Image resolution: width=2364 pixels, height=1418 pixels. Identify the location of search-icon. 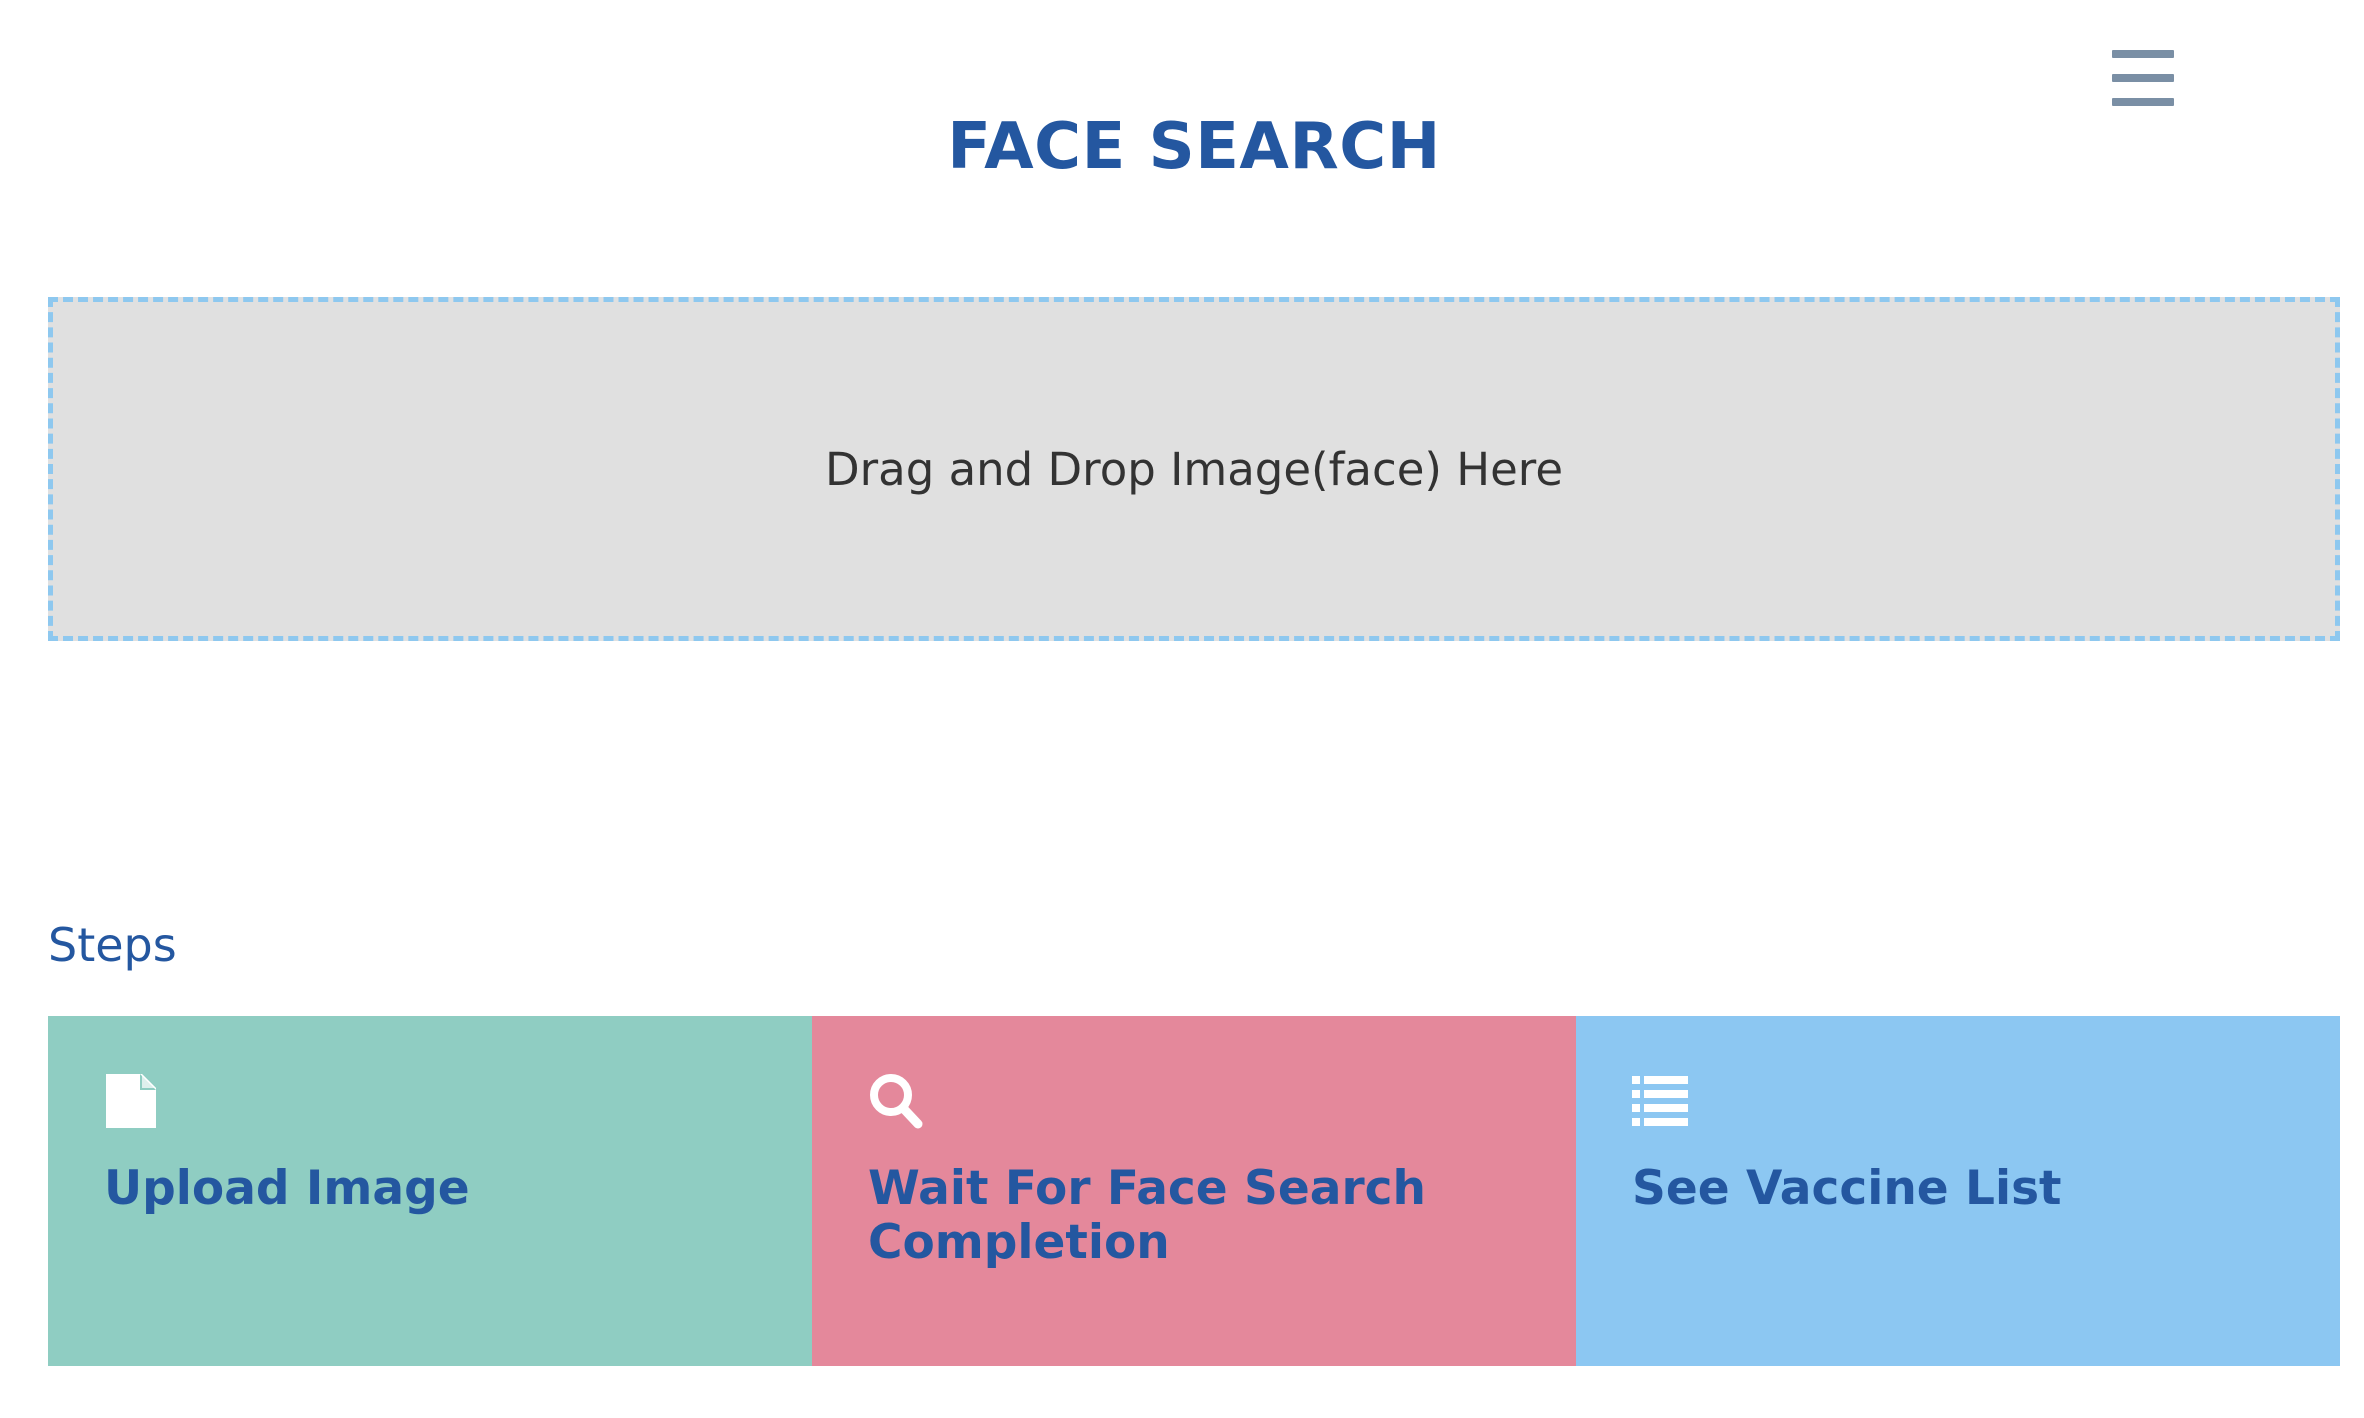
(896, 1101).